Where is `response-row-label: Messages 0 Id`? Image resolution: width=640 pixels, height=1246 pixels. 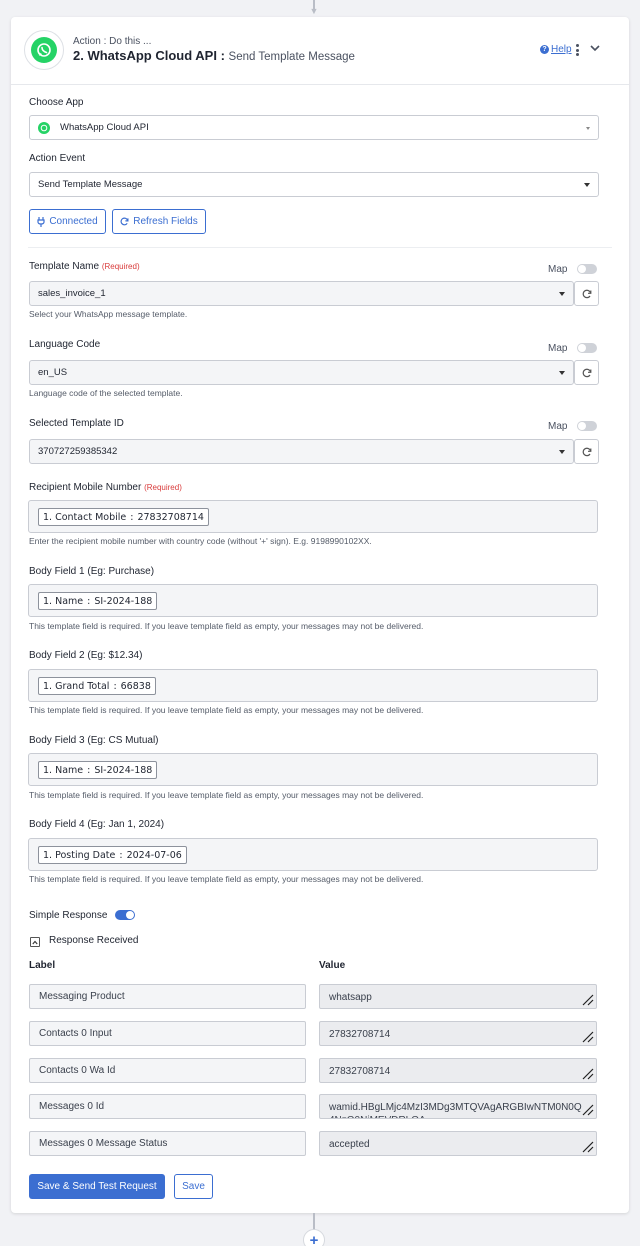 response-row-label: Messages 0 Id is located at coordinates (167, 1106).